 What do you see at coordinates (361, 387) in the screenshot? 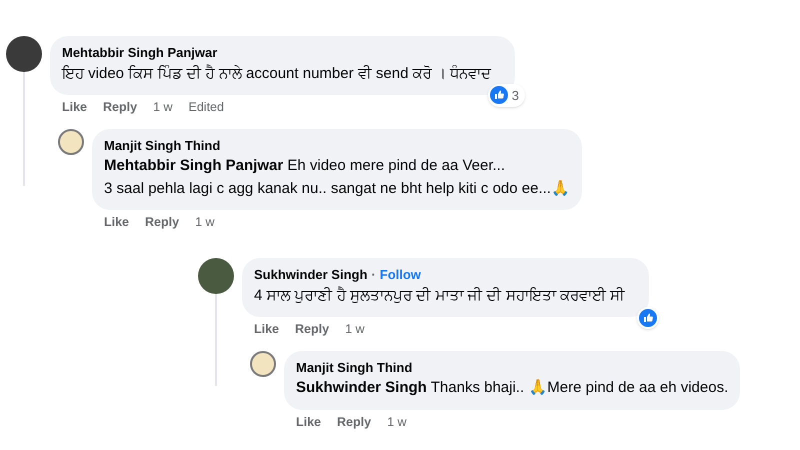
I see `mention-link: Sukhwinder Singh` at bounding box center [361, 387].